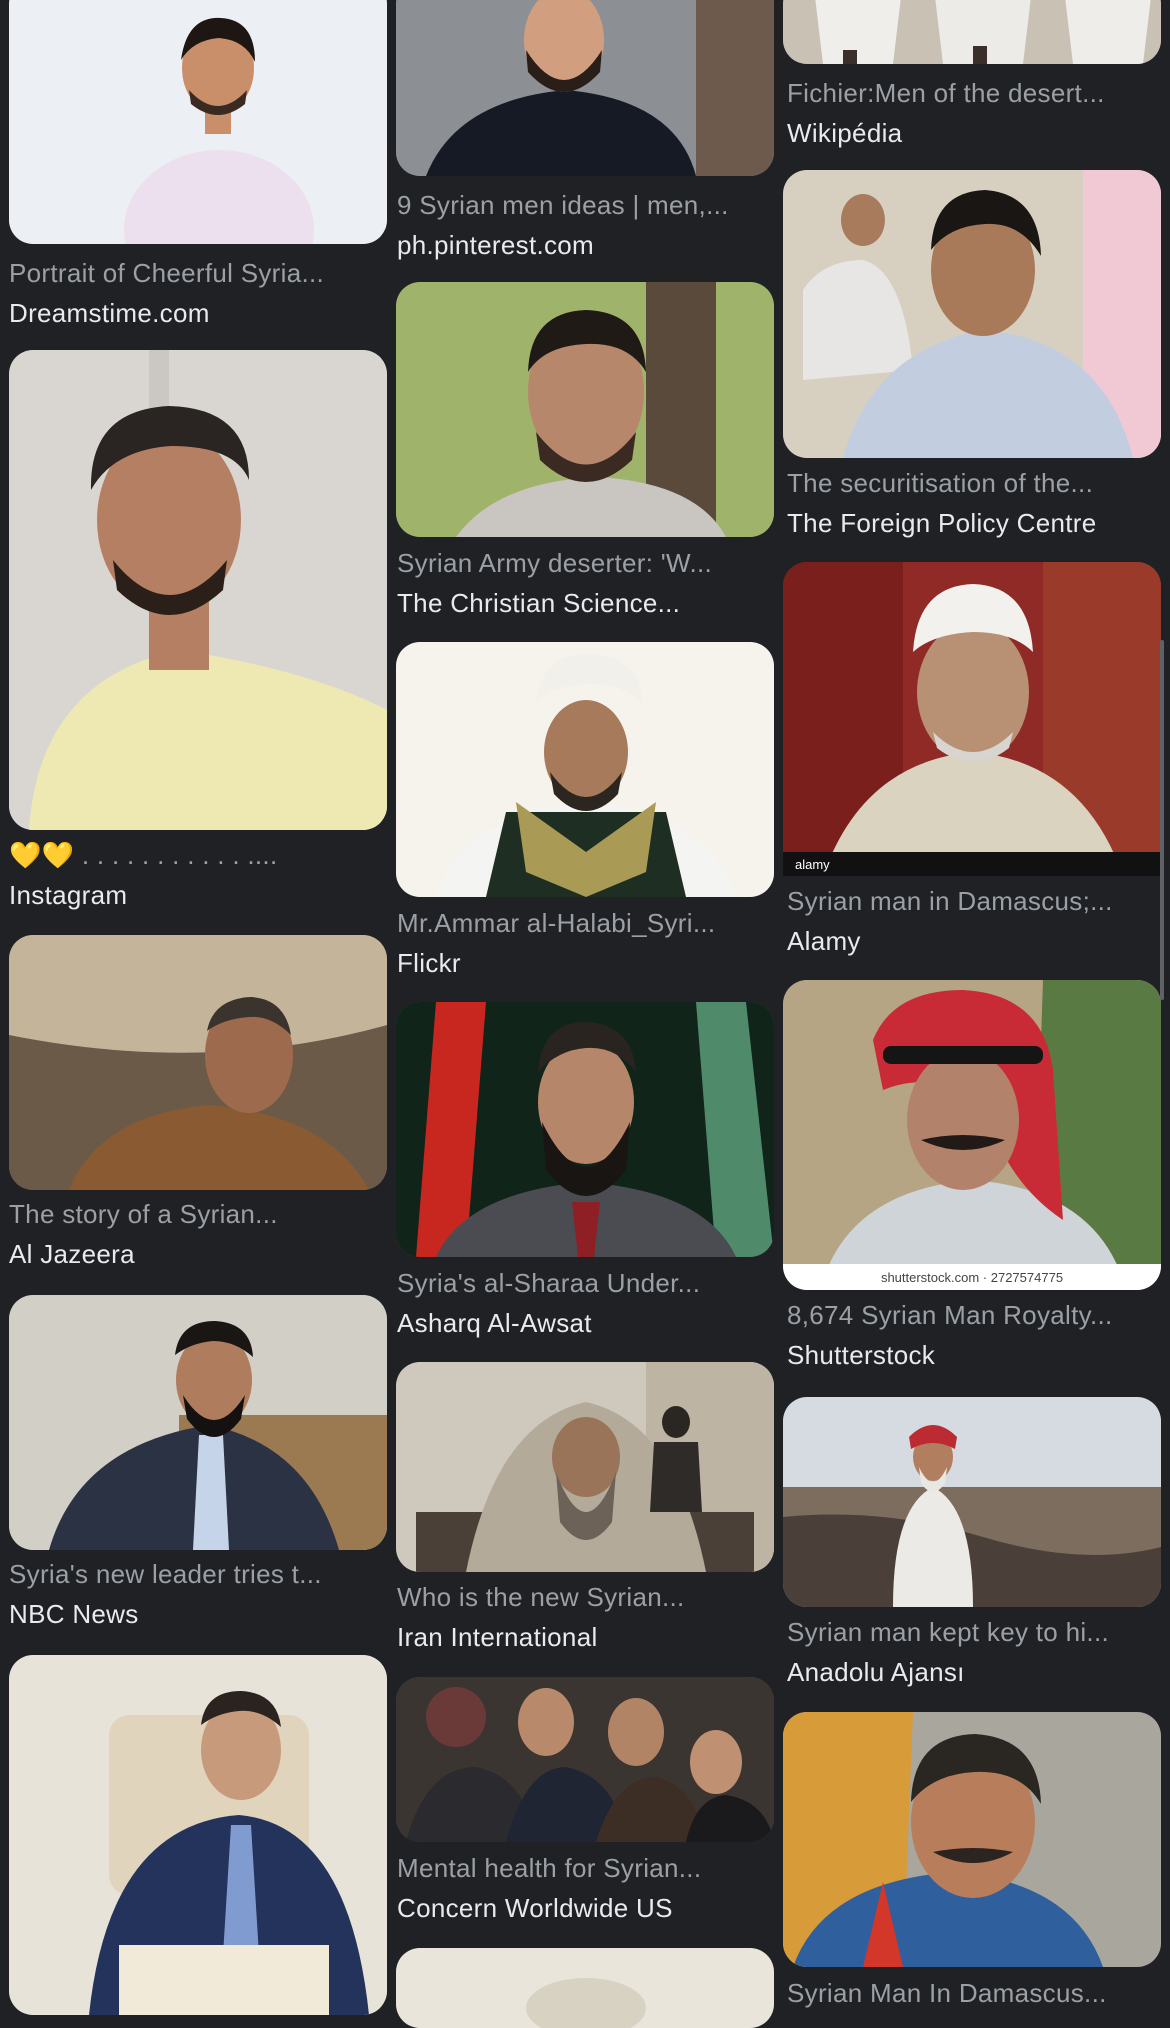 The height and width of the screenshot is (2028, 1170). I want to click on result-image: alamy, so click(972, 719).